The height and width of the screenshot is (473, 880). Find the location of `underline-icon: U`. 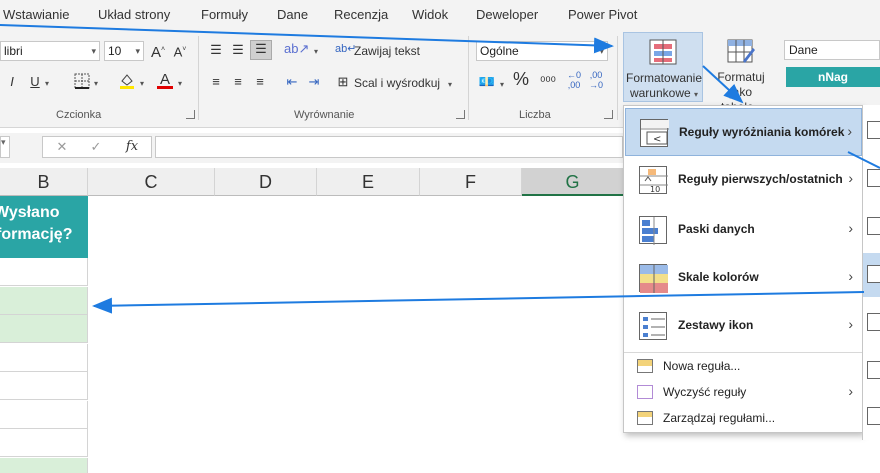

underline-icon: U is located at coordinates (35, 82).